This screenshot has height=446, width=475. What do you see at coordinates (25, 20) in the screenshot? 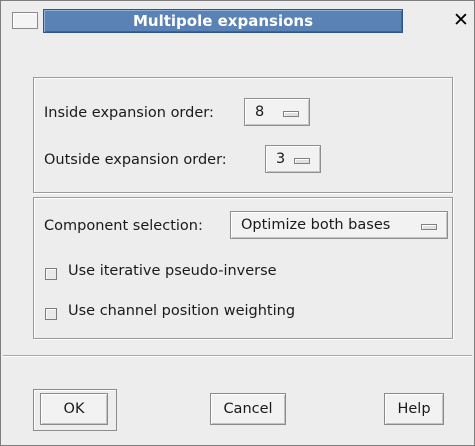
I see `window-menu-icon` at bounding box center [25, 20].